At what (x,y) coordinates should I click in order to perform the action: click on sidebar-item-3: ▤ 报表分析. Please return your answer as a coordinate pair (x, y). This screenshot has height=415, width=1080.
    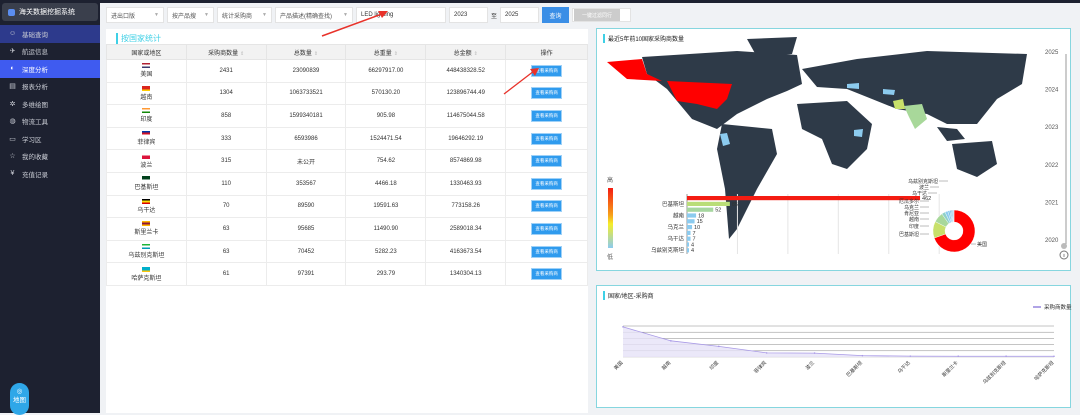
    Looking at the image, I should click on (50, 87).